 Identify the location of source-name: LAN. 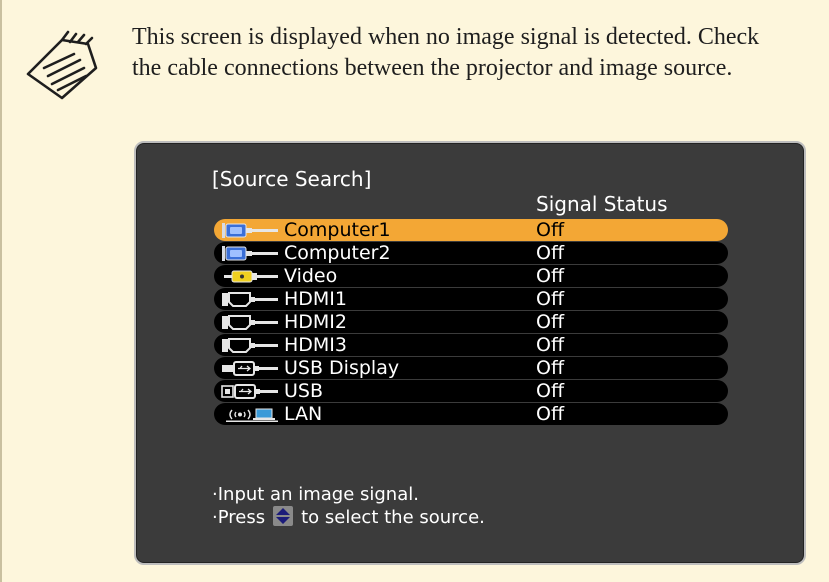
(303, 414).